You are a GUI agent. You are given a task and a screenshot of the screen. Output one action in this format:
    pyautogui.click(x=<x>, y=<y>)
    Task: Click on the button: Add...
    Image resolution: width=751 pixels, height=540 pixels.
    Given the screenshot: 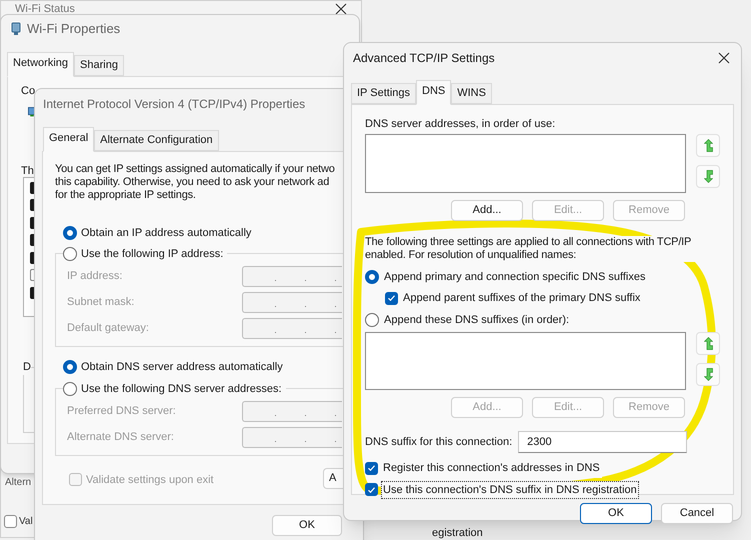 What is the action you would take?
    pyautogui.click(x=487, y=210)
    